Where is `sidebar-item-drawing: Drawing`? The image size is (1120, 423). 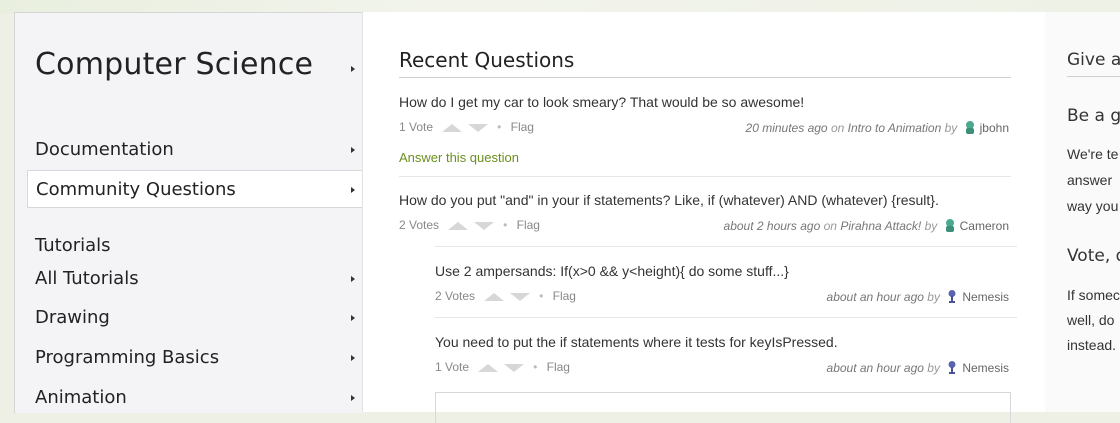 sidebar-item-drawing: Drawing is located at coordinates (189, 318).